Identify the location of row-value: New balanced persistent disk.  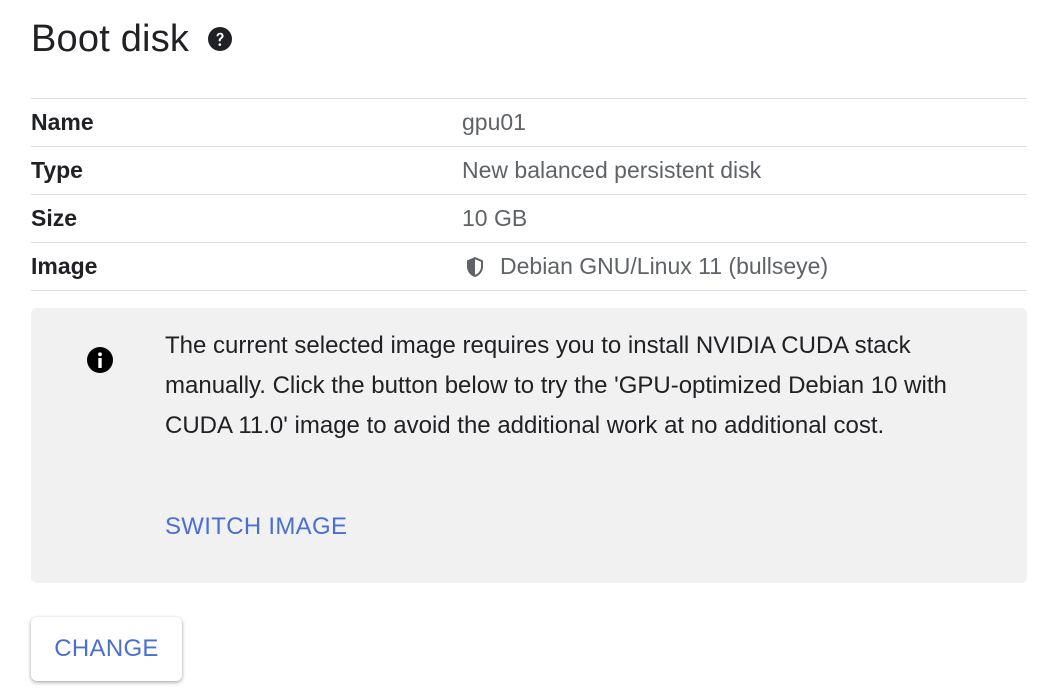
(612, 170).